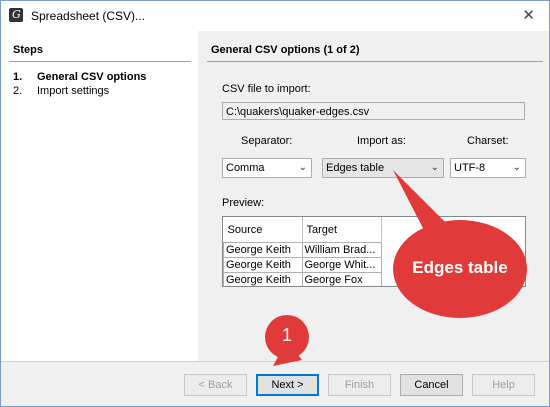  Describe the element at coordinates (460, 267) in the screenshot. I see `callout-text: Edges table` at that location.